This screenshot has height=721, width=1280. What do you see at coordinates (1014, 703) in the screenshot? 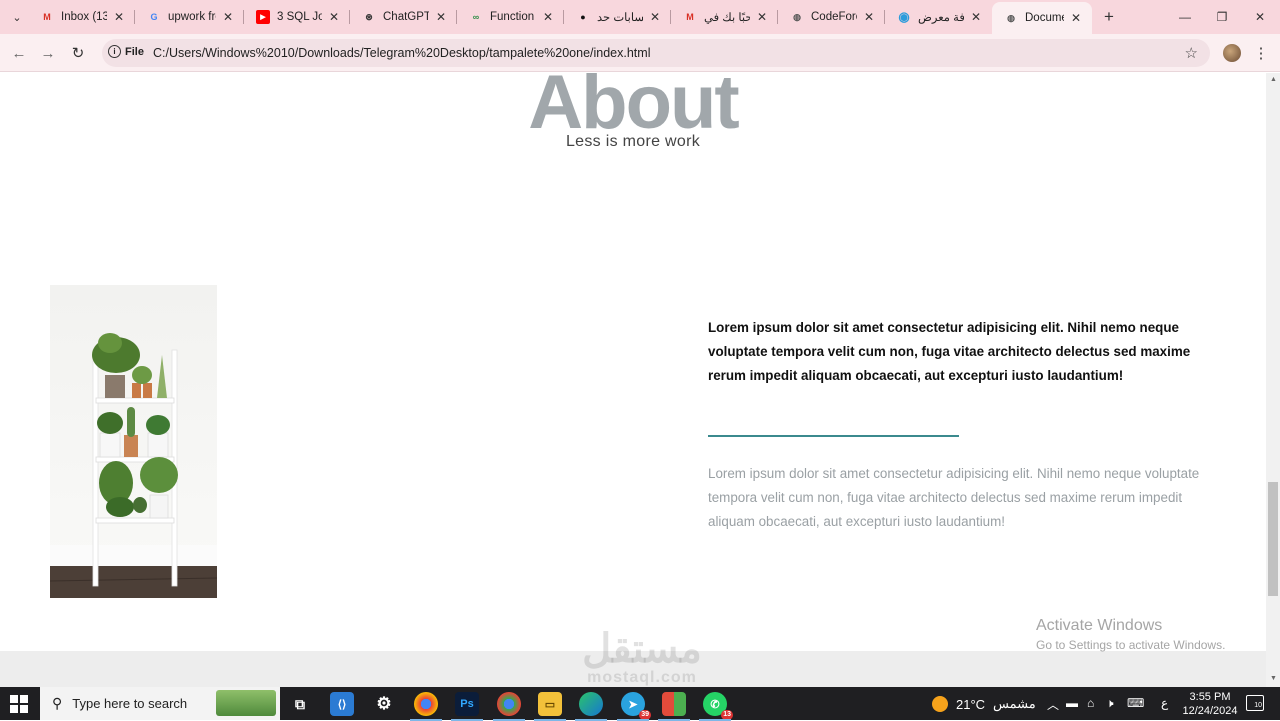
I see `weather-label: مشمس` at bounding box center [1014, 703].